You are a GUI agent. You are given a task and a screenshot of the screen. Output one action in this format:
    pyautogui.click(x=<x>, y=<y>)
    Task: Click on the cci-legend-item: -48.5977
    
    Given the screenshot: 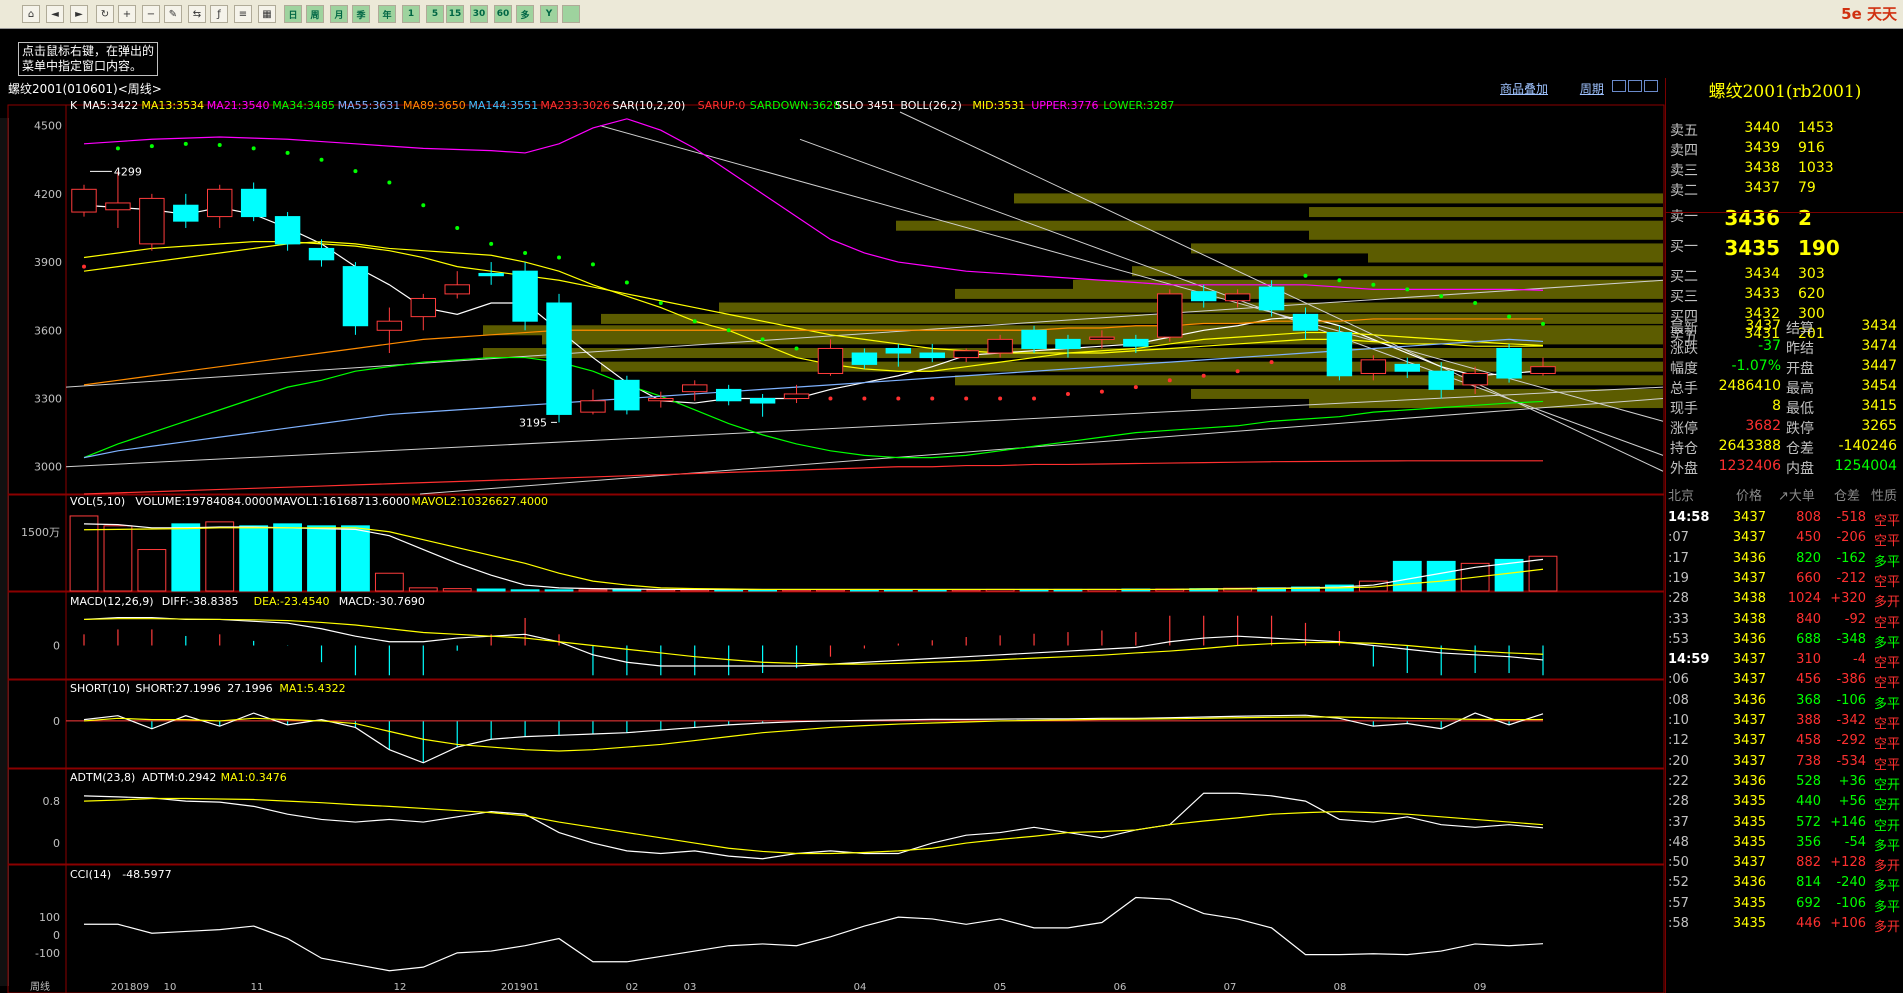 What is the action you would take?
    pyautogui.click(x=146, y=874)
    